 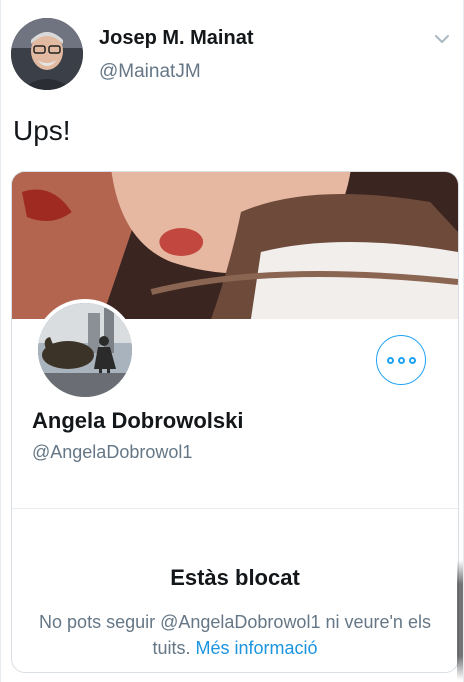 What do you see at coordinates (112, 452) in the screenshot?
I see `profile-handle: @AngelaDobrowol1` at bounding box center [112, 452].